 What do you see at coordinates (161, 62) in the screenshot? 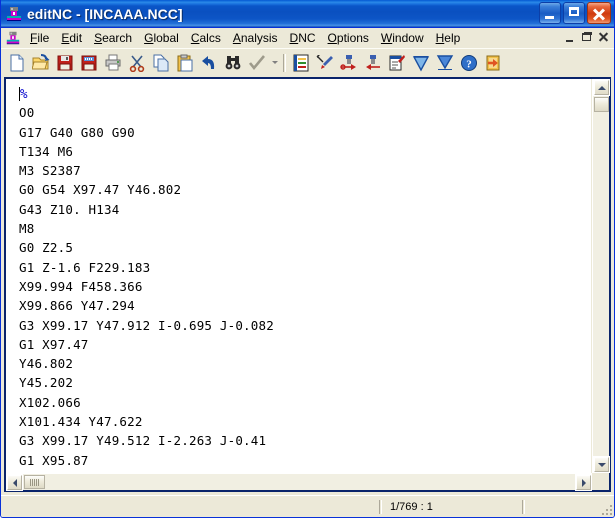
I see `copy-icon` at bounding box center [161, 62].